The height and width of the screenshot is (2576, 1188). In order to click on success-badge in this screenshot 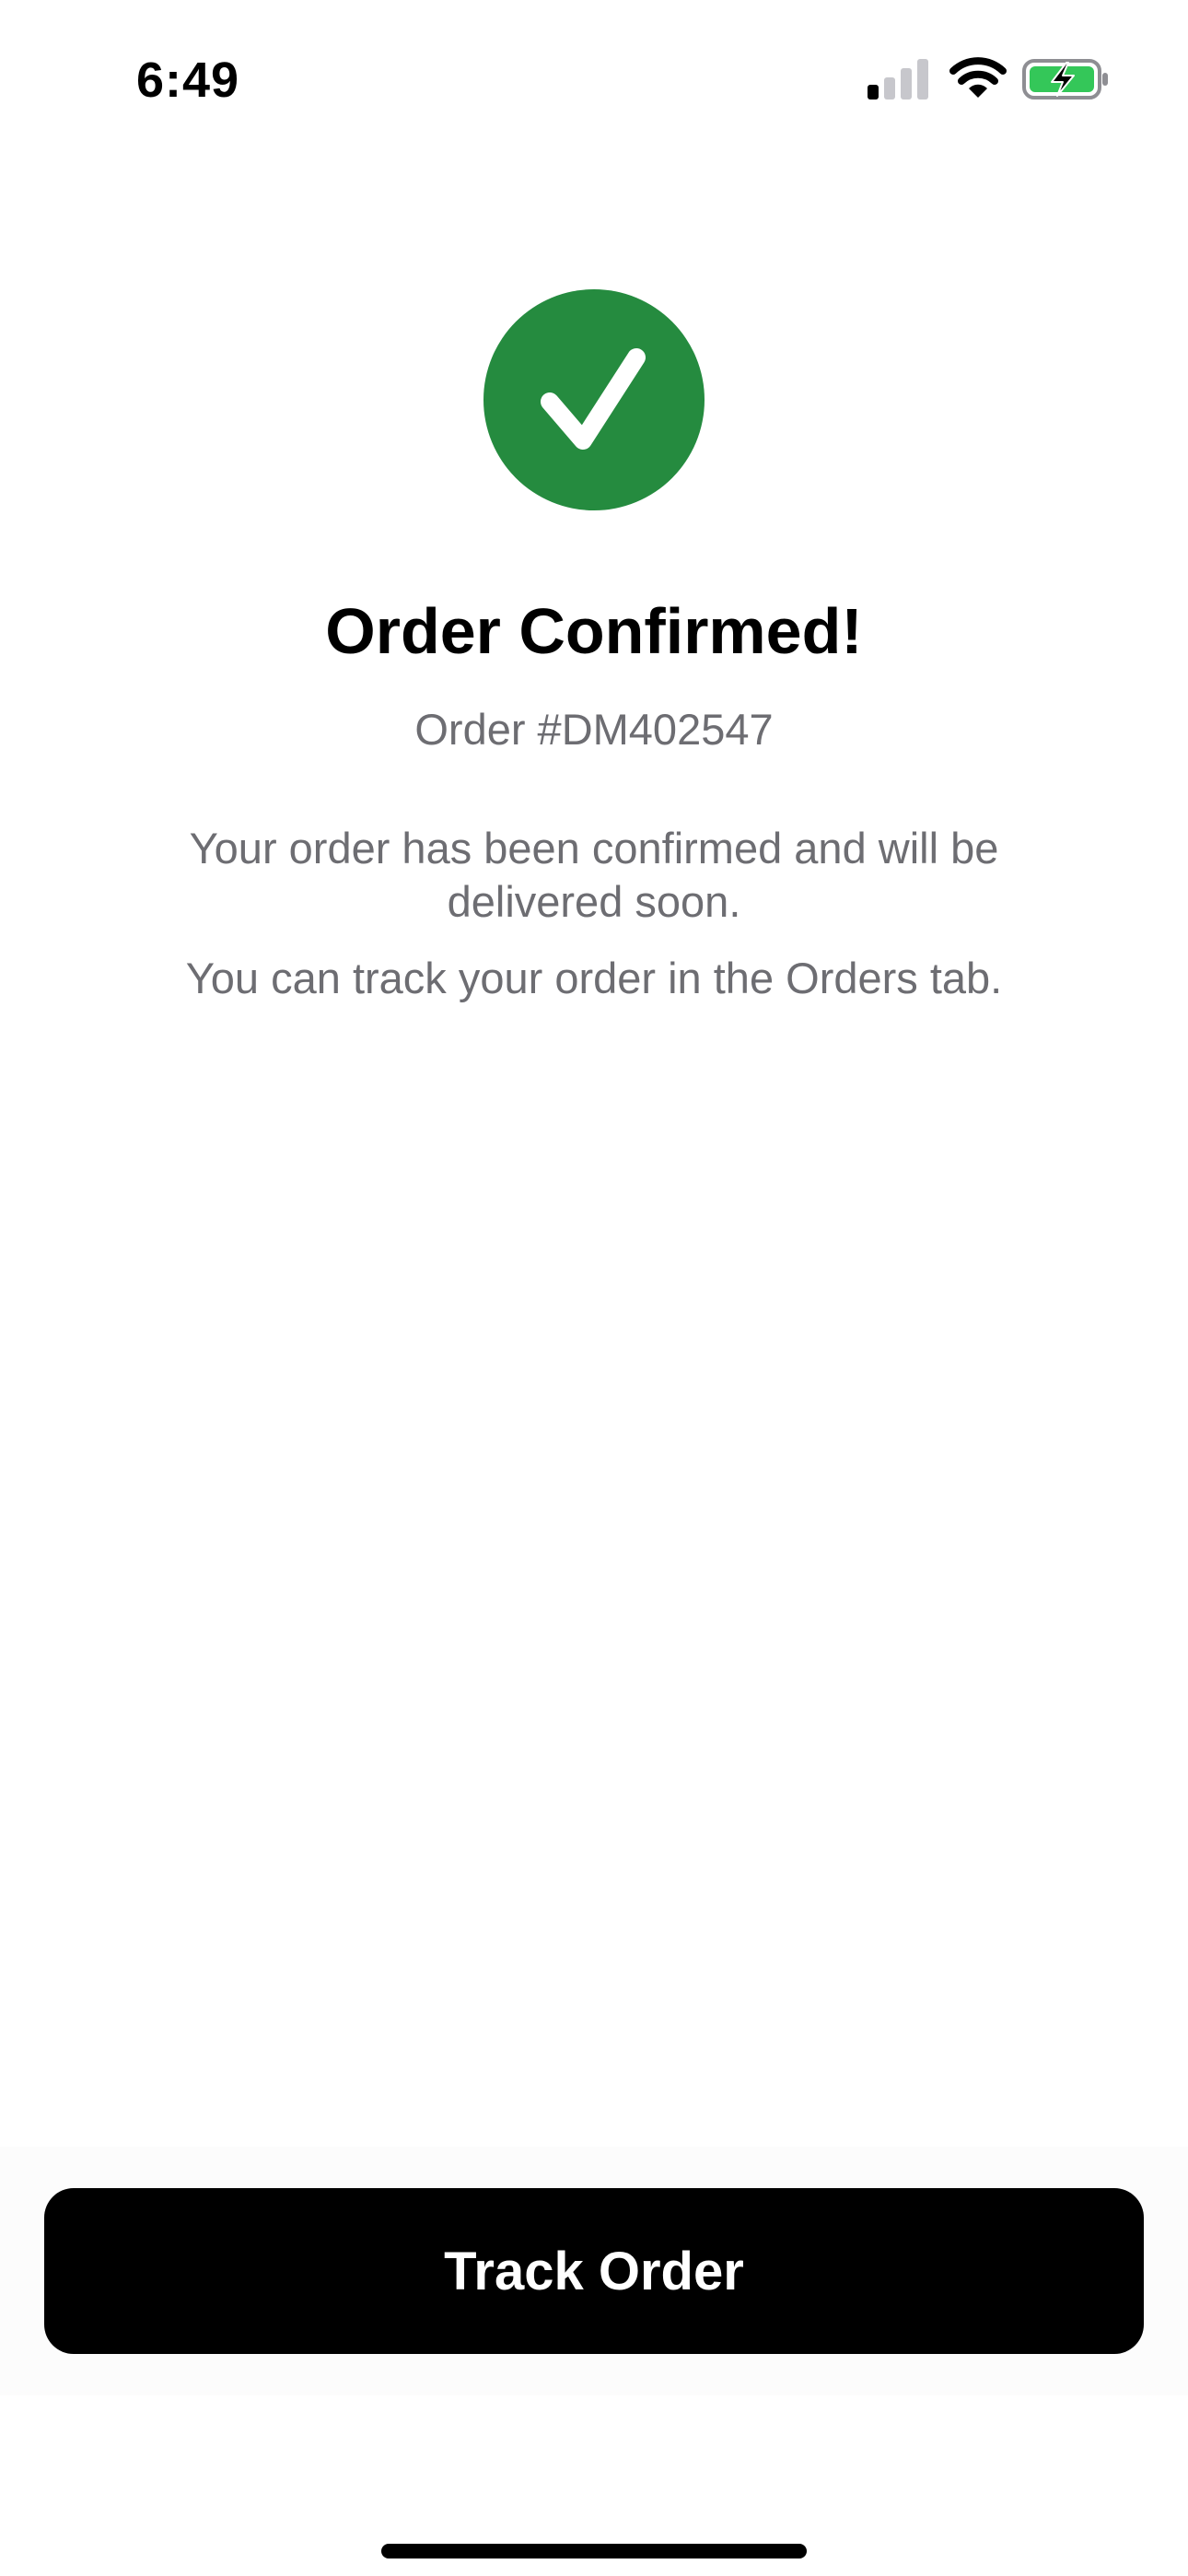, I will do `click(594, 399)`.